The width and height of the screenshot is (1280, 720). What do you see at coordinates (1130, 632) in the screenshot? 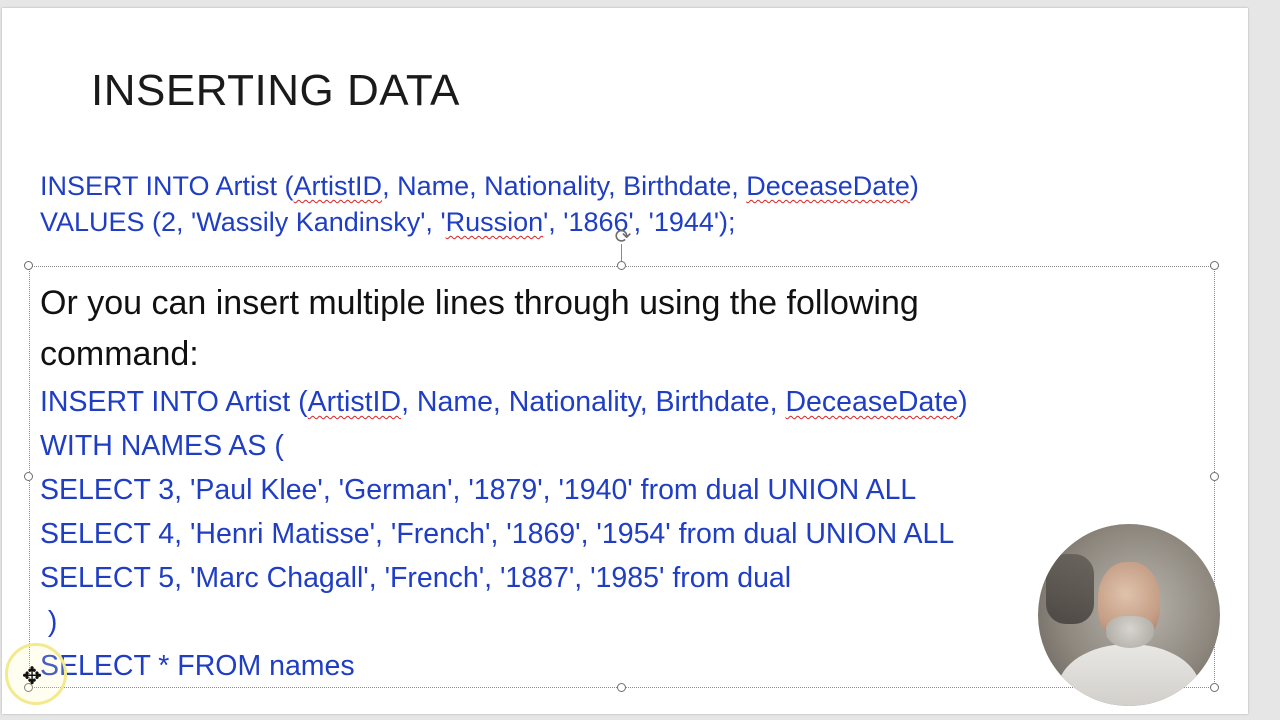
I see `presenter-beard` at bounding box center [1130, 632].